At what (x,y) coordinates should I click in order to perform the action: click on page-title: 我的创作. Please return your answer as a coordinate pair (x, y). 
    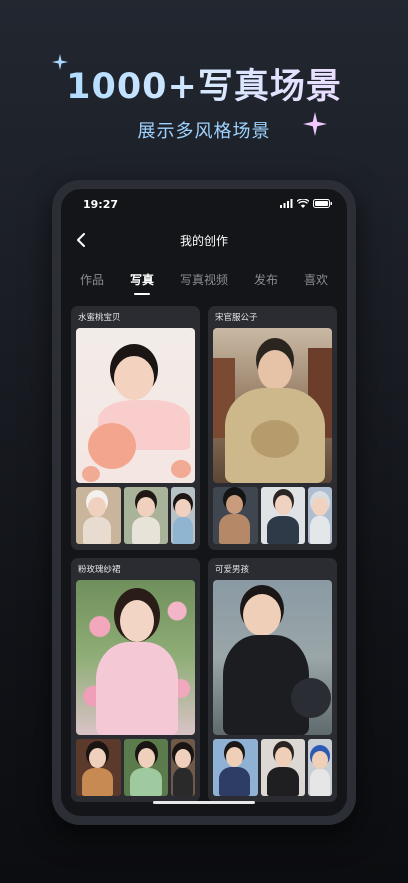
    Looking at the image, I should click on (203, 240).